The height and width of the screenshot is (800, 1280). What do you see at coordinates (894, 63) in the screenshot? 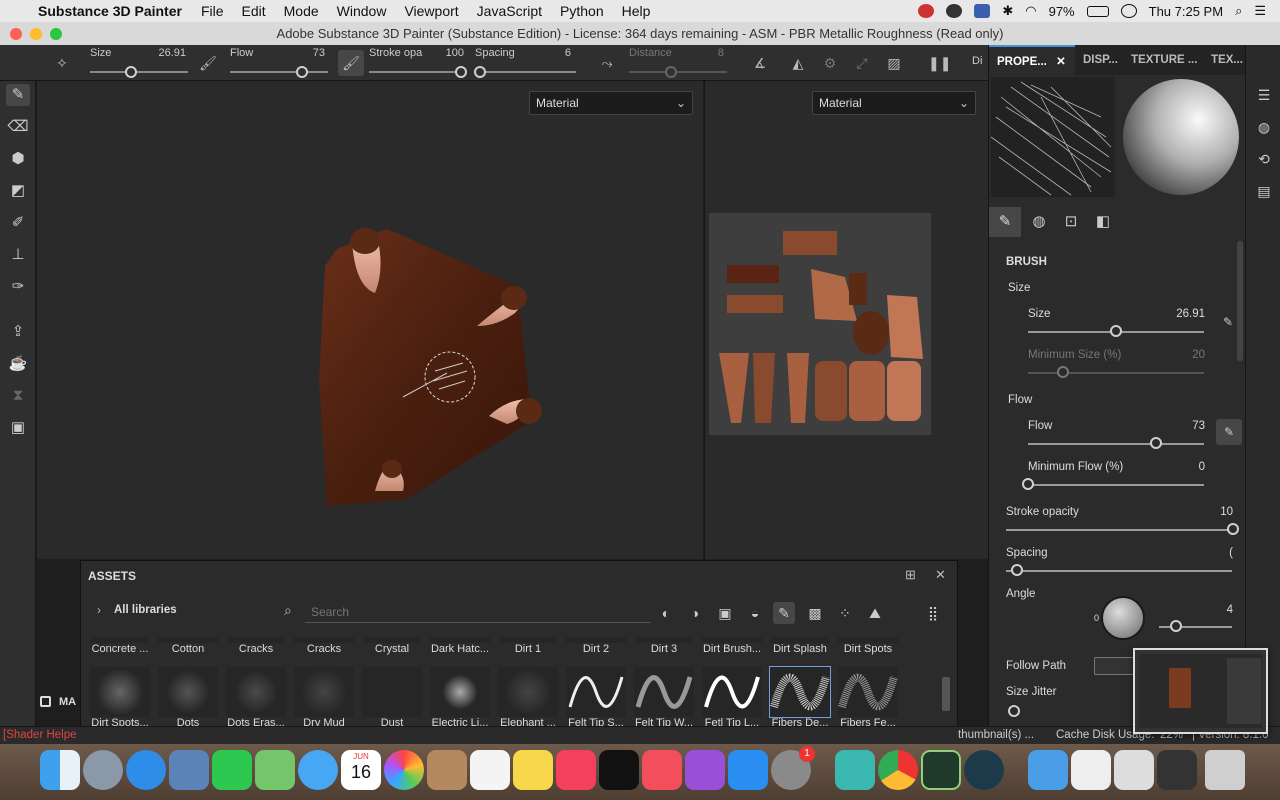
I see `mask-icon: ▨` at bounding box center [894, 63].